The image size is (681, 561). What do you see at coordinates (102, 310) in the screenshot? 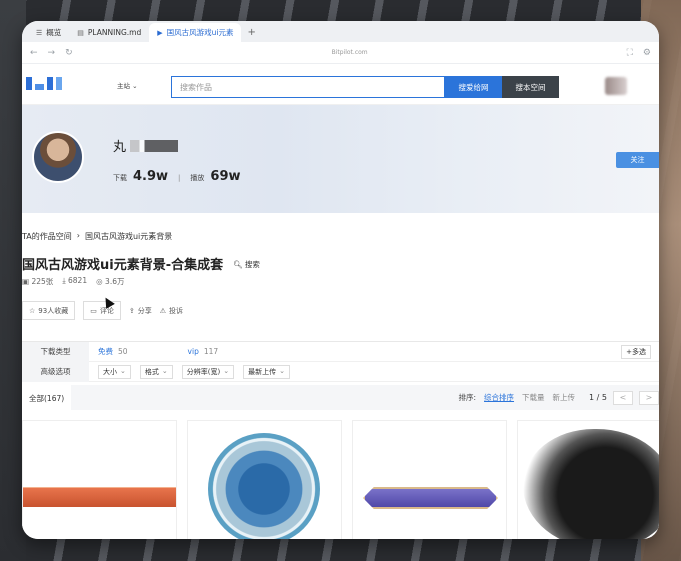
I see `comment-button: ▭ 评论` at bounding box center [102, 310].